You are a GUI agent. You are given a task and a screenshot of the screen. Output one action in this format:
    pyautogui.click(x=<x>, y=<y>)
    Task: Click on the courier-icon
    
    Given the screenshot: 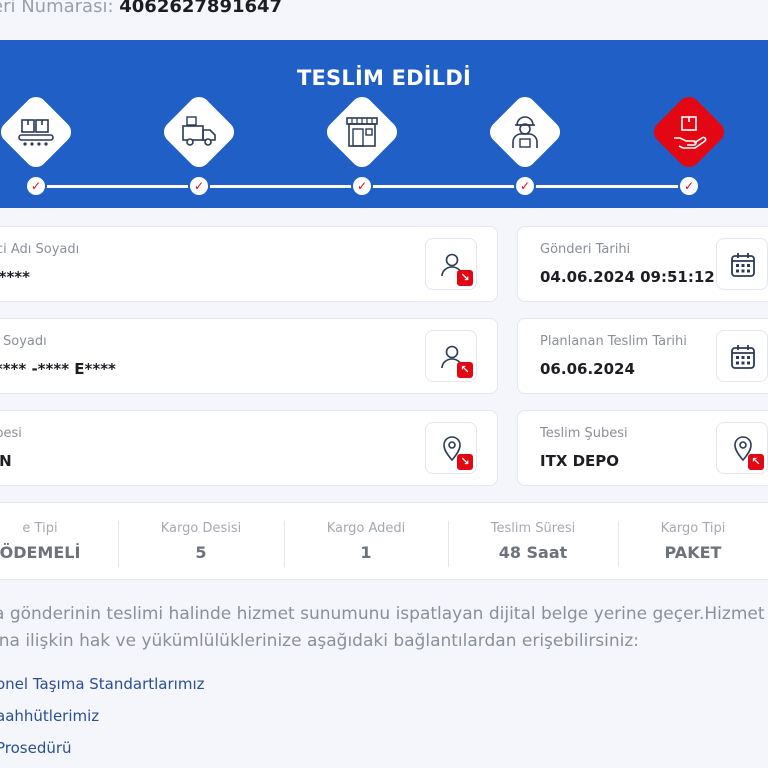 What is the action you would take?
    pyautogui.click(x=525, y=132)
    